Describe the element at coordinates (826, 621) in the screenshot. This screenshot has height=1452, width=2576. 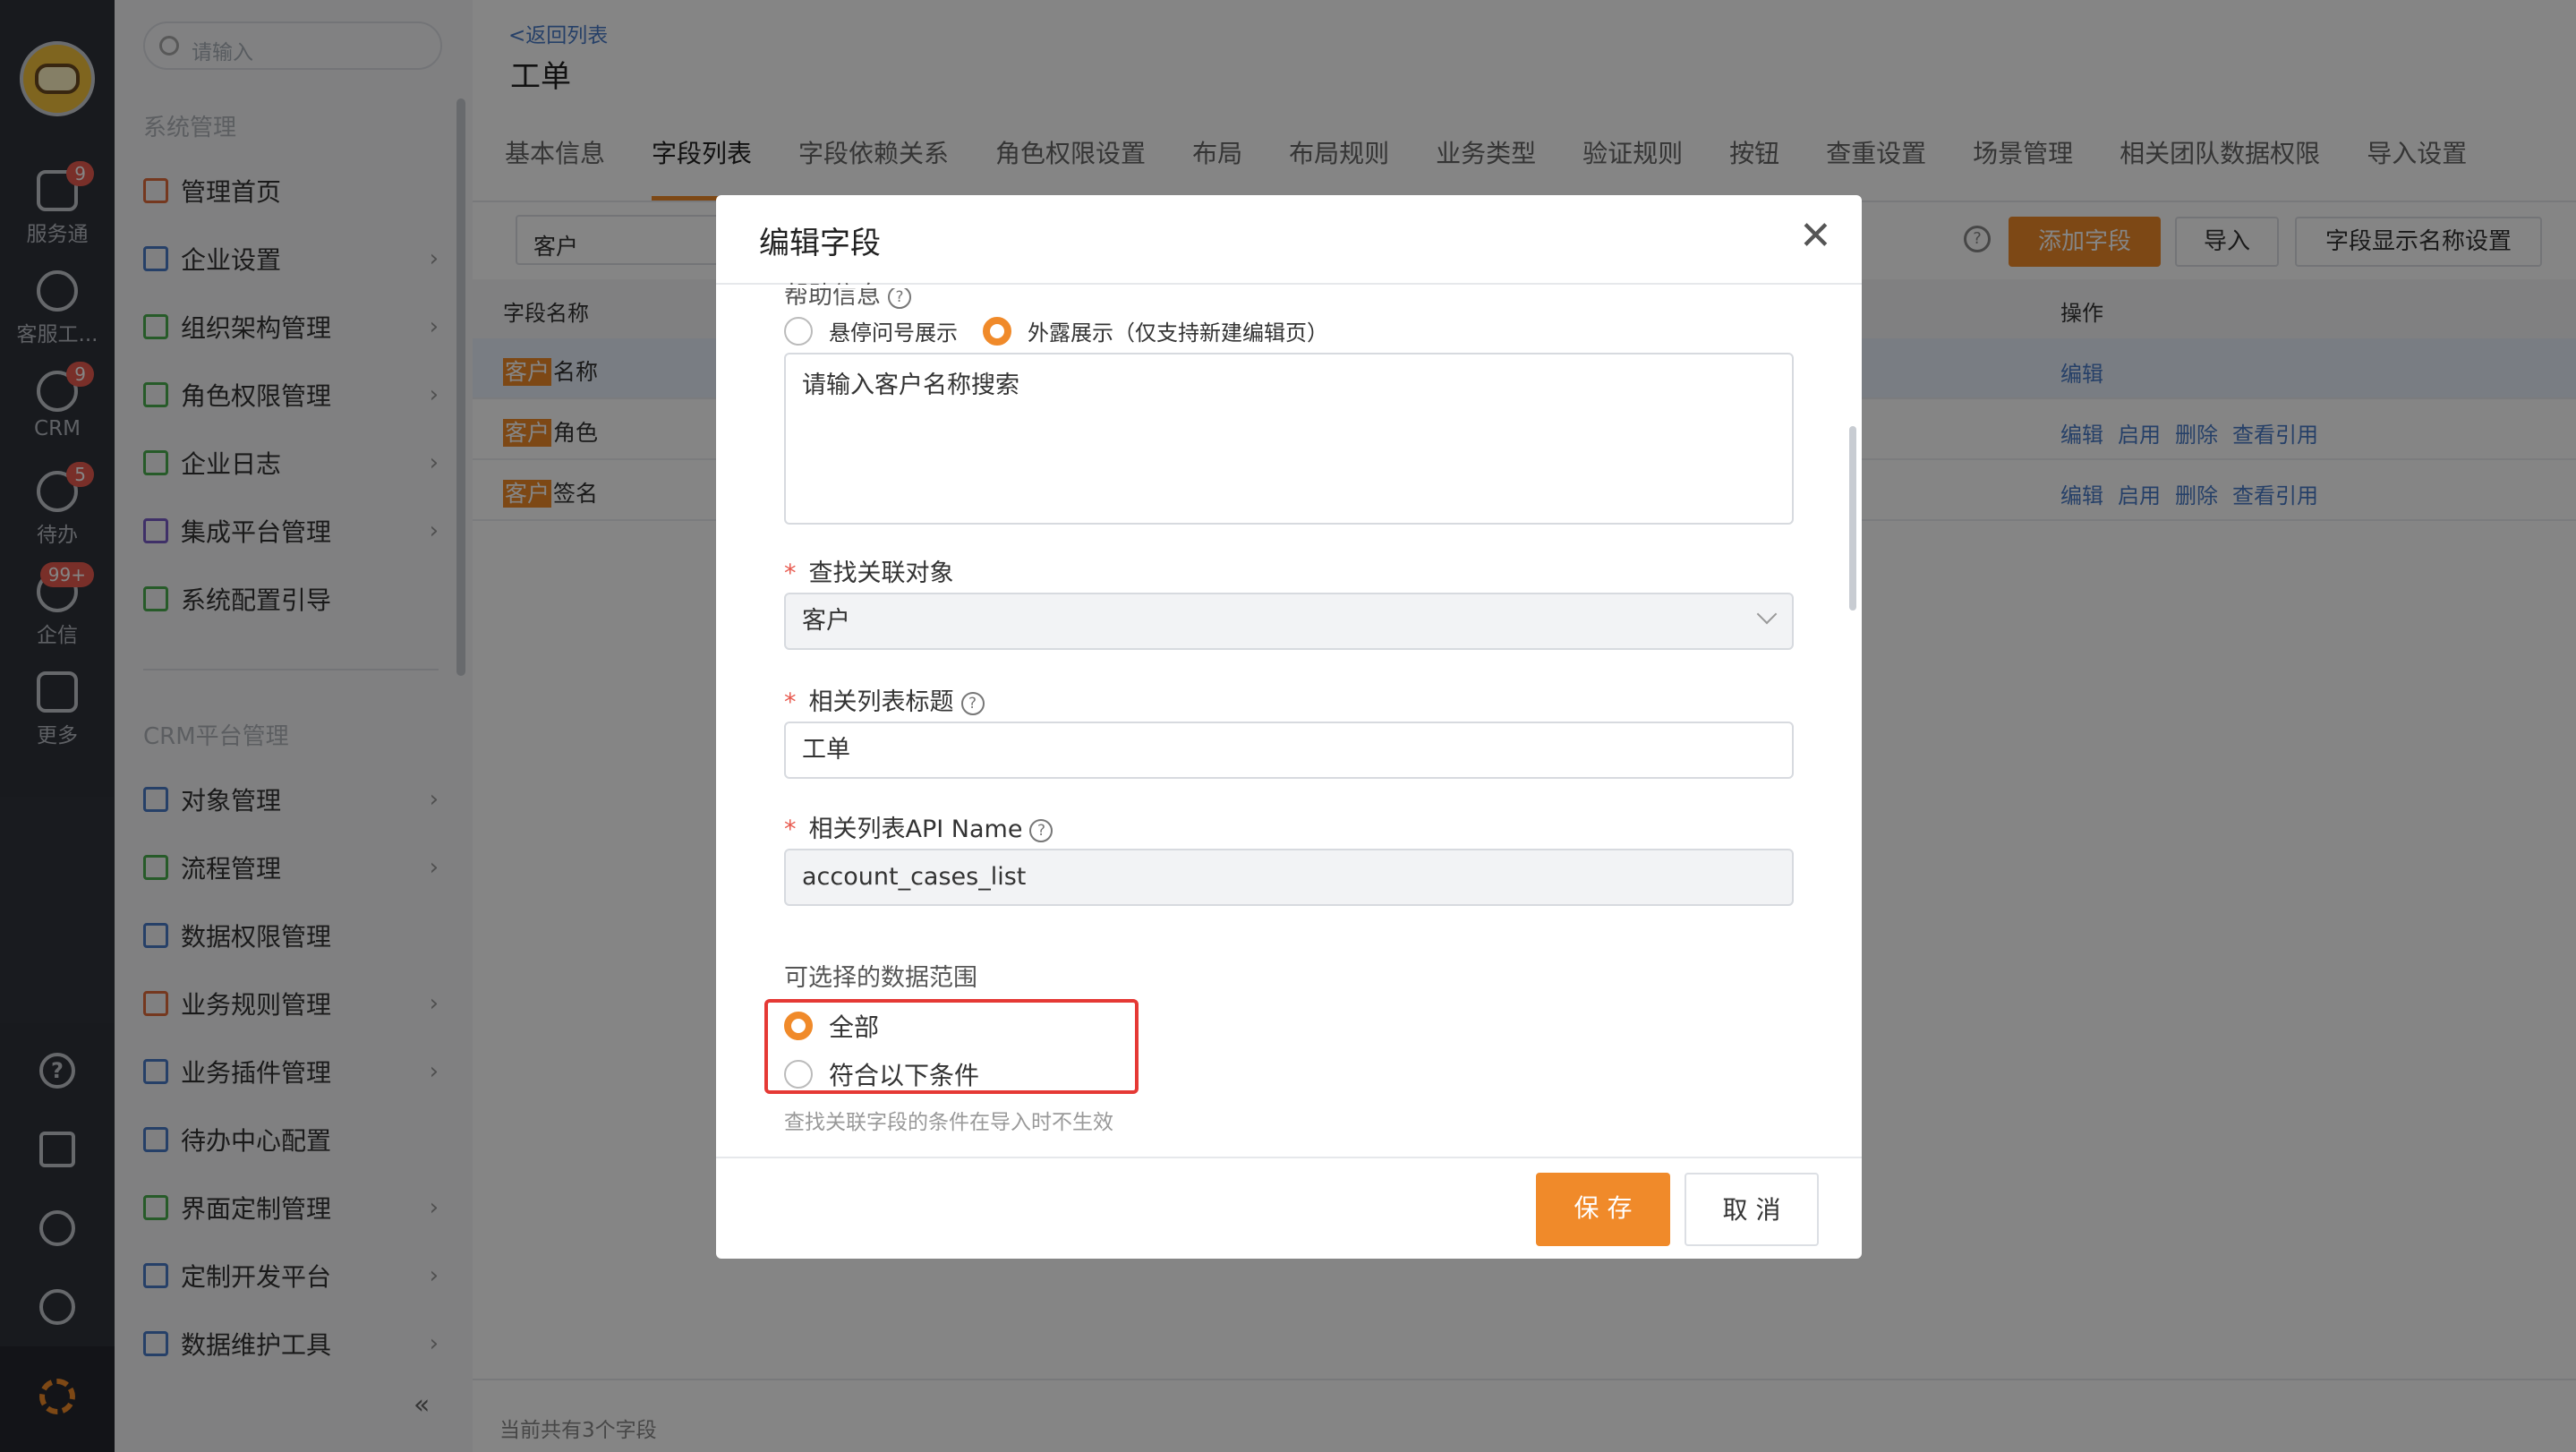
I see `lookup-object-value: 客户` at that location.